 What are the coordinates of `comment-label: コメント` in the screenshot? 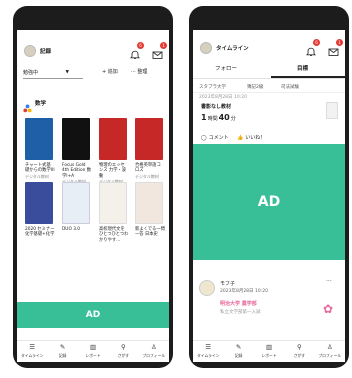 It's located at (218, 138).